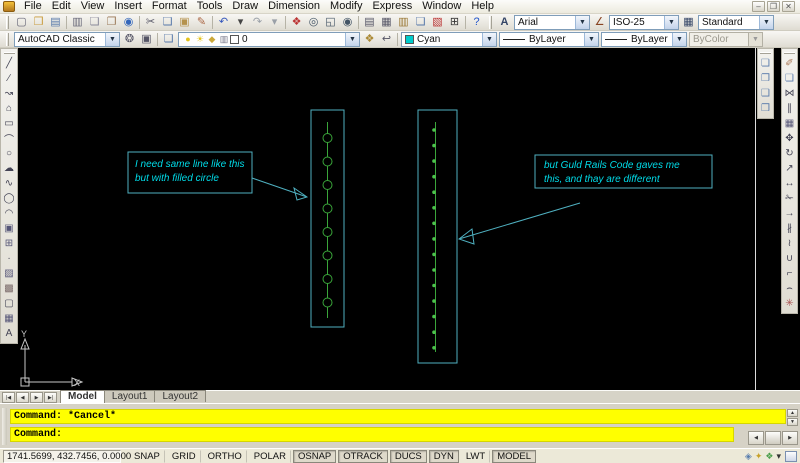 This screenshot has width=800, height=463. What do you see at coordinates (408, 456) in the screenshot?
I see `toggle-ducs: DUCS` at bounding box center [408, 456].